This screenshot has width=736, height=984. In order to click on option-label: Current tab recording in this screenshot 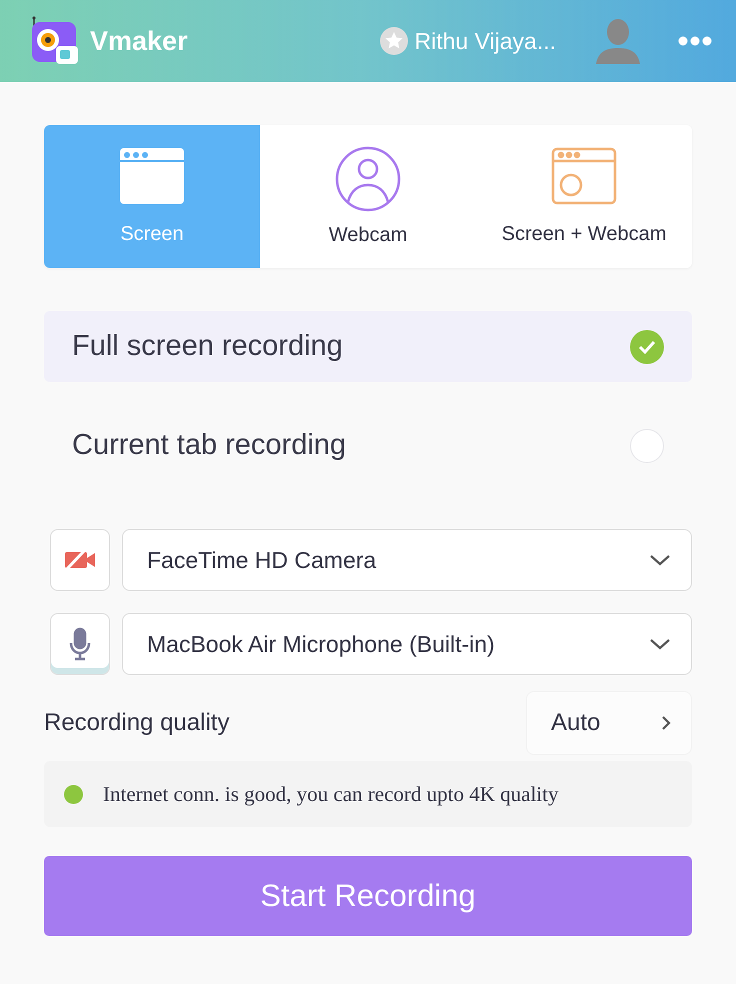, I will do `click(209, 445)`.